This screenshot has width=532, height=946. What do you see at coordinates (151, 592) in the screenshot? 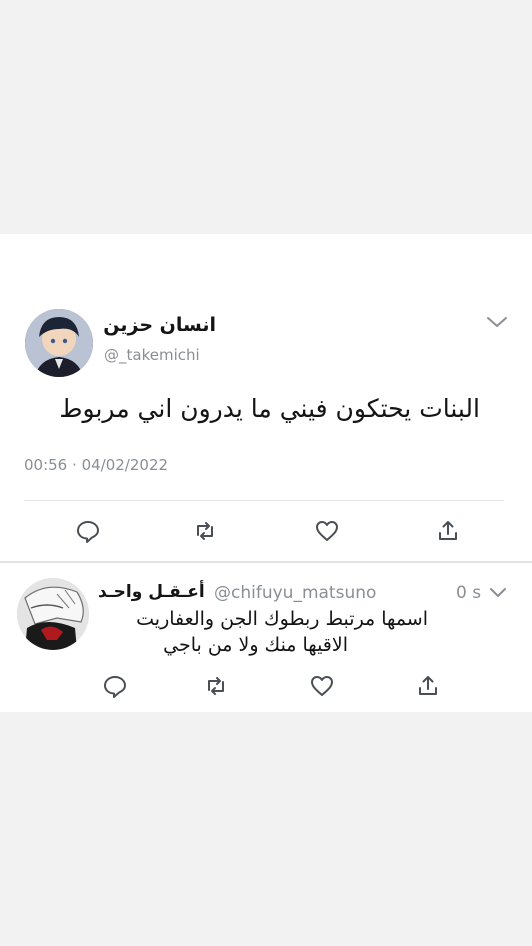
I see `reply-display-name: أعـقـل واحـد` at bounding box center [151, 592].